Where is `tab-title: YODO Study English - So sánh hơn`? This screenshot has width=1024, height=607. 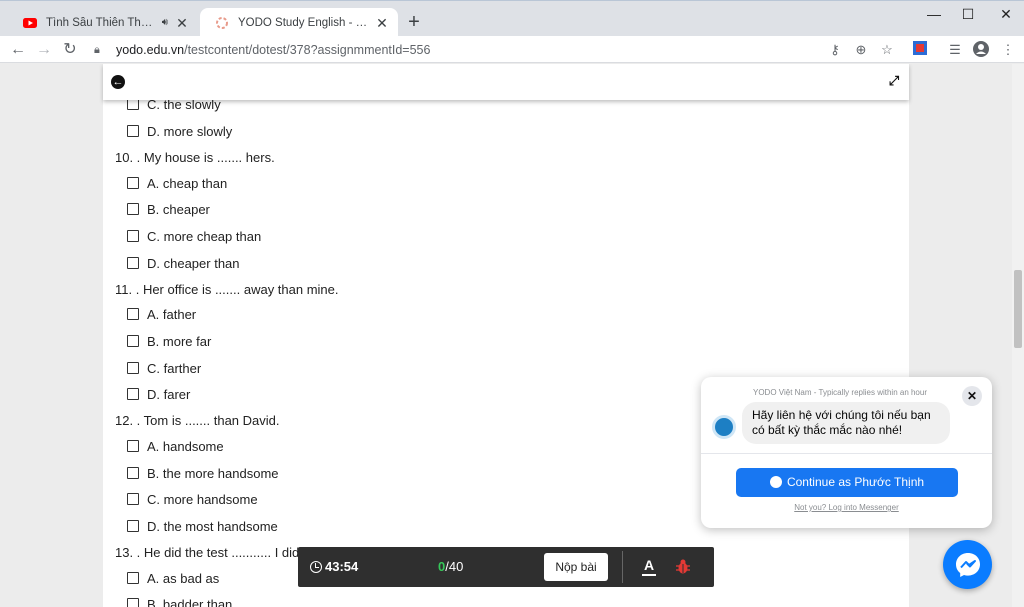
tab-title: YODO Study English - So sánh hơn is located at coordinates (306, 22).